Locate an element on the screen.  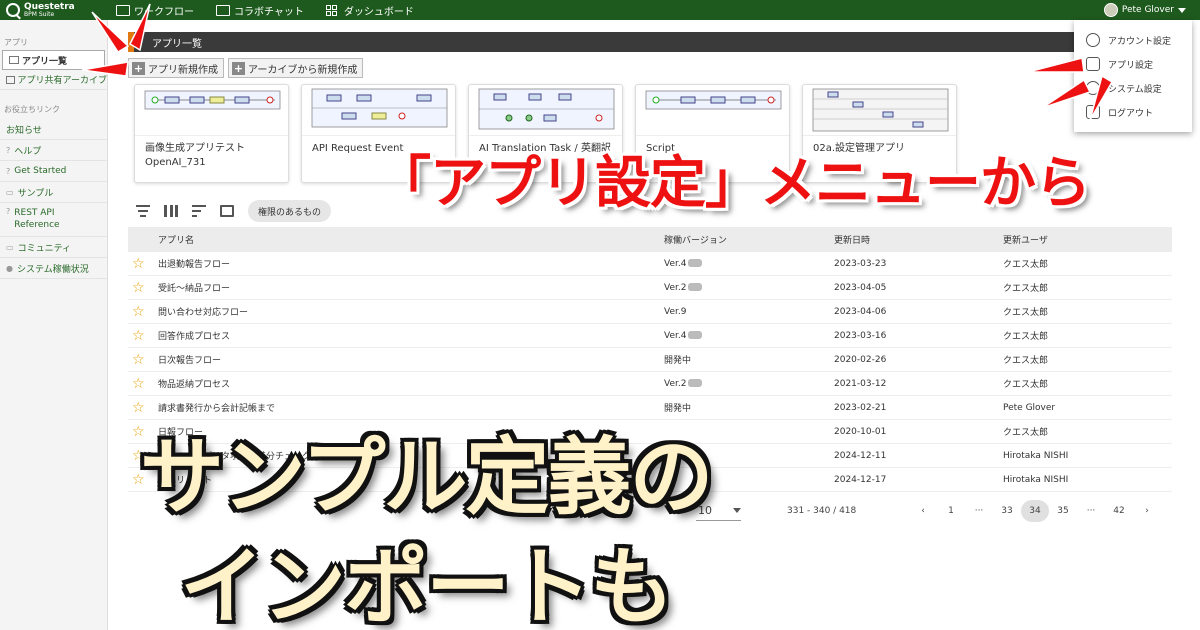
column-header-date: 更新日時 is located at coordinates (918, 239).